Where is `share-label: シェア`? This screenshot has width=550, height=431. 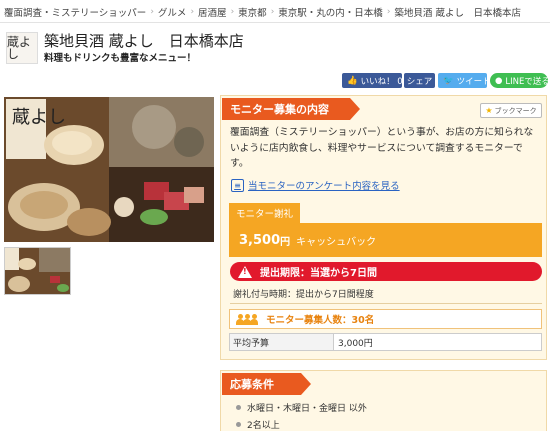 share-label: シェア is located at coordinates (419, 81).